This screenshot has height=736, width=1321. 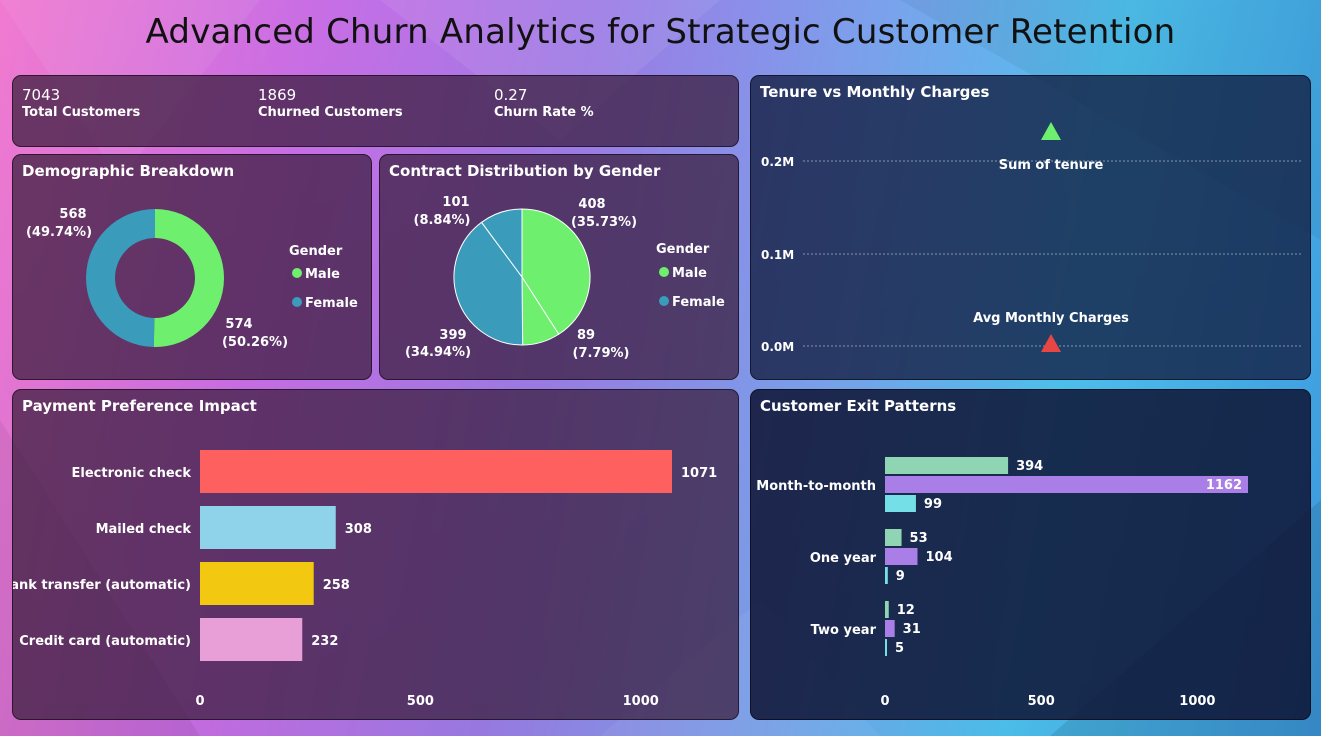 I want to click on data-label: 5, so click(x=899, y=648).